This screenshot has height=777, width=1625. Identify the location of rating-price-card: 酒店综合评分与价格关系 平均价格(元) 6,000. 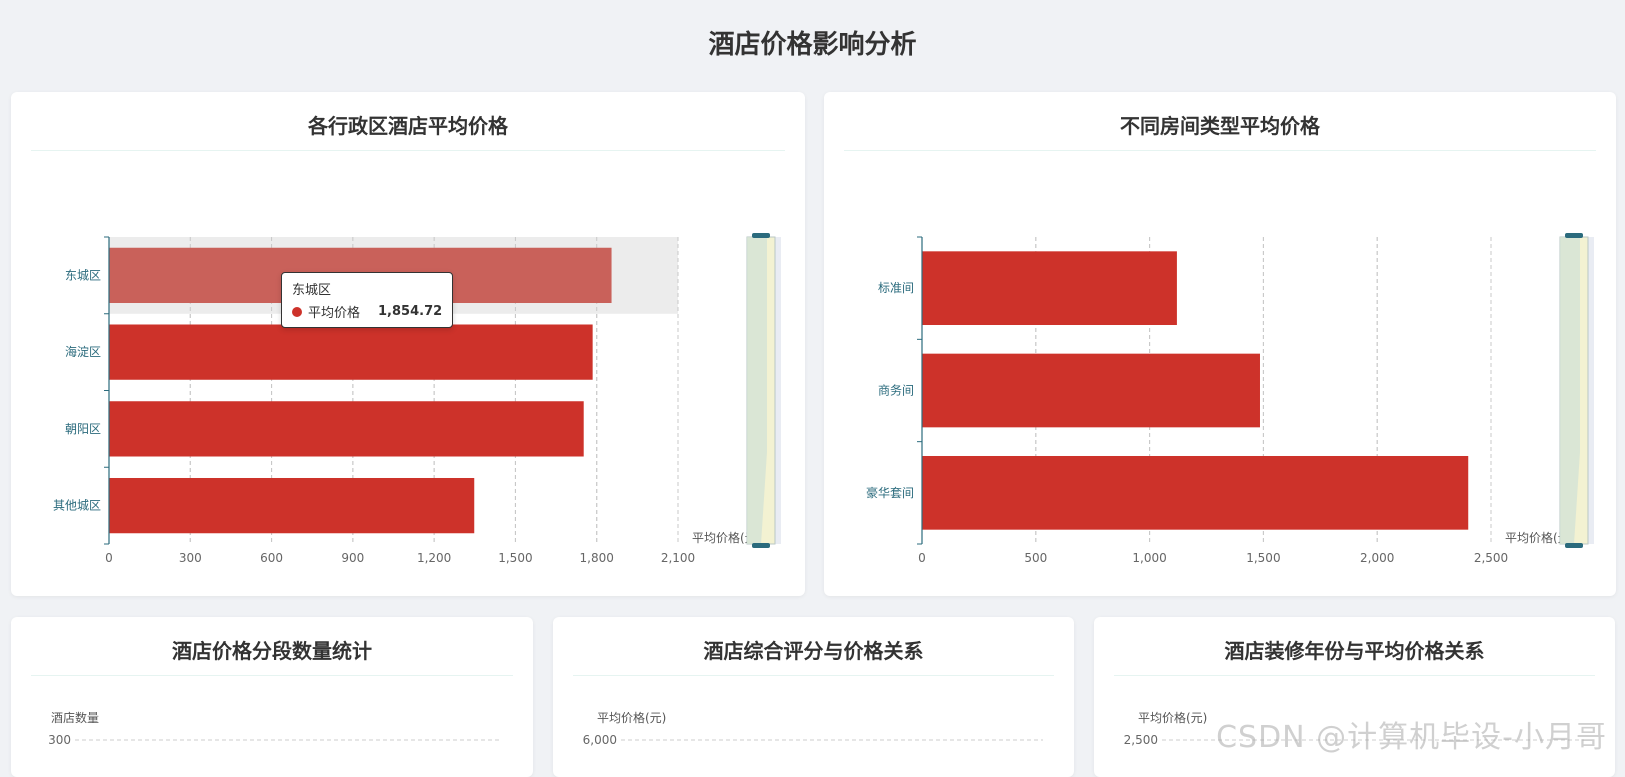
(813, 697).